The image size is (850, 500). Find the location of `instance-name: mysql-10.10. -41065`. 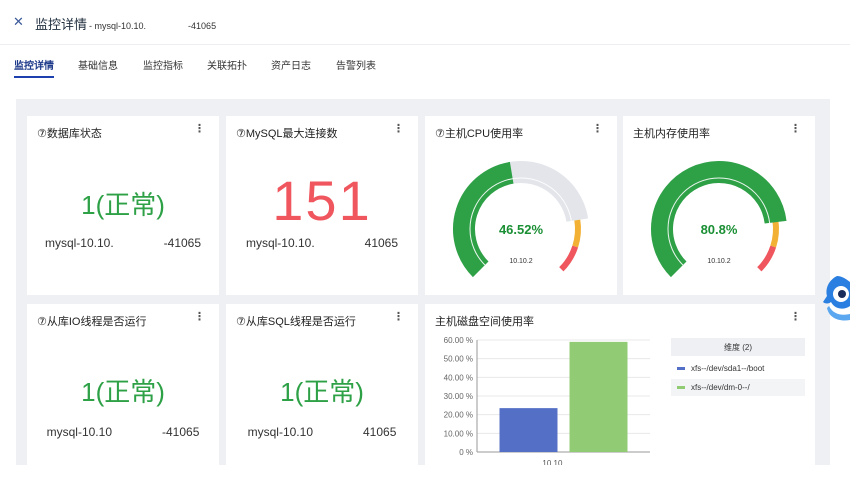

instance-name: mysql-10.10. -41065 is located at coordinates (123, 243).